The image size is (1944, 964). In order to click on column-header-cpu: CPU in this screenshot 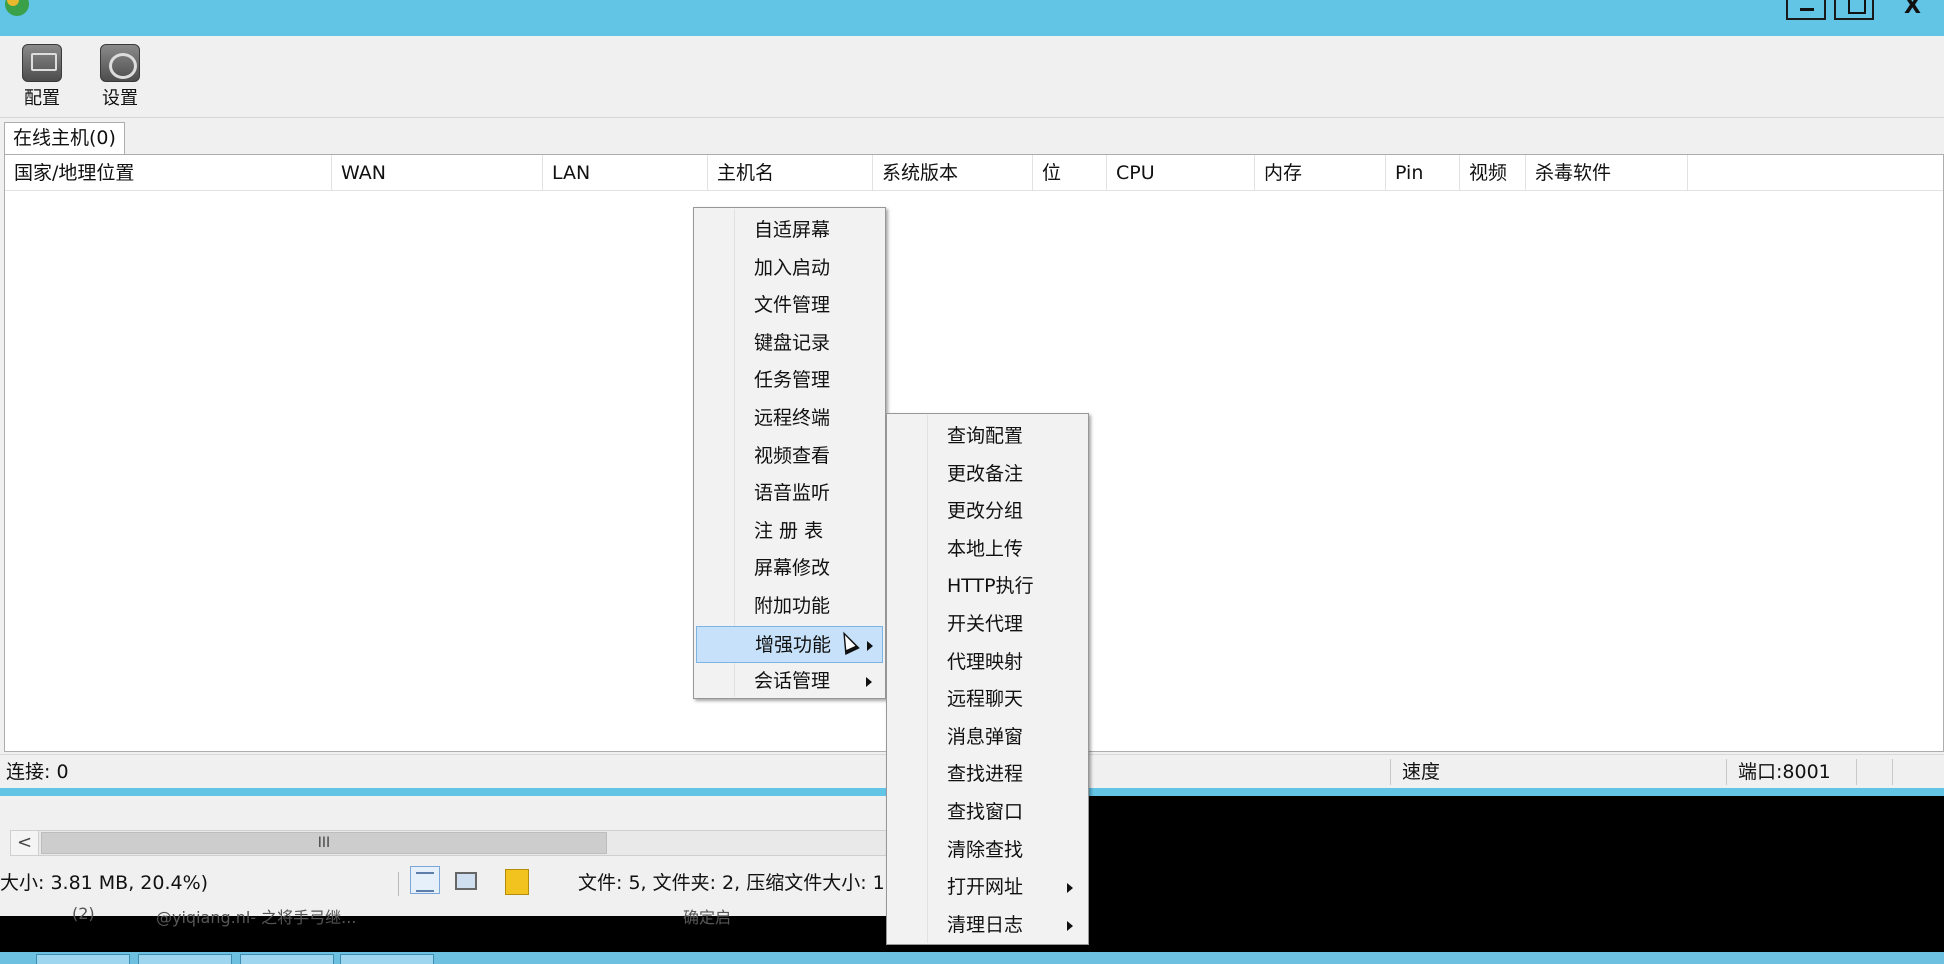, I will do `click(1181, 173)`.